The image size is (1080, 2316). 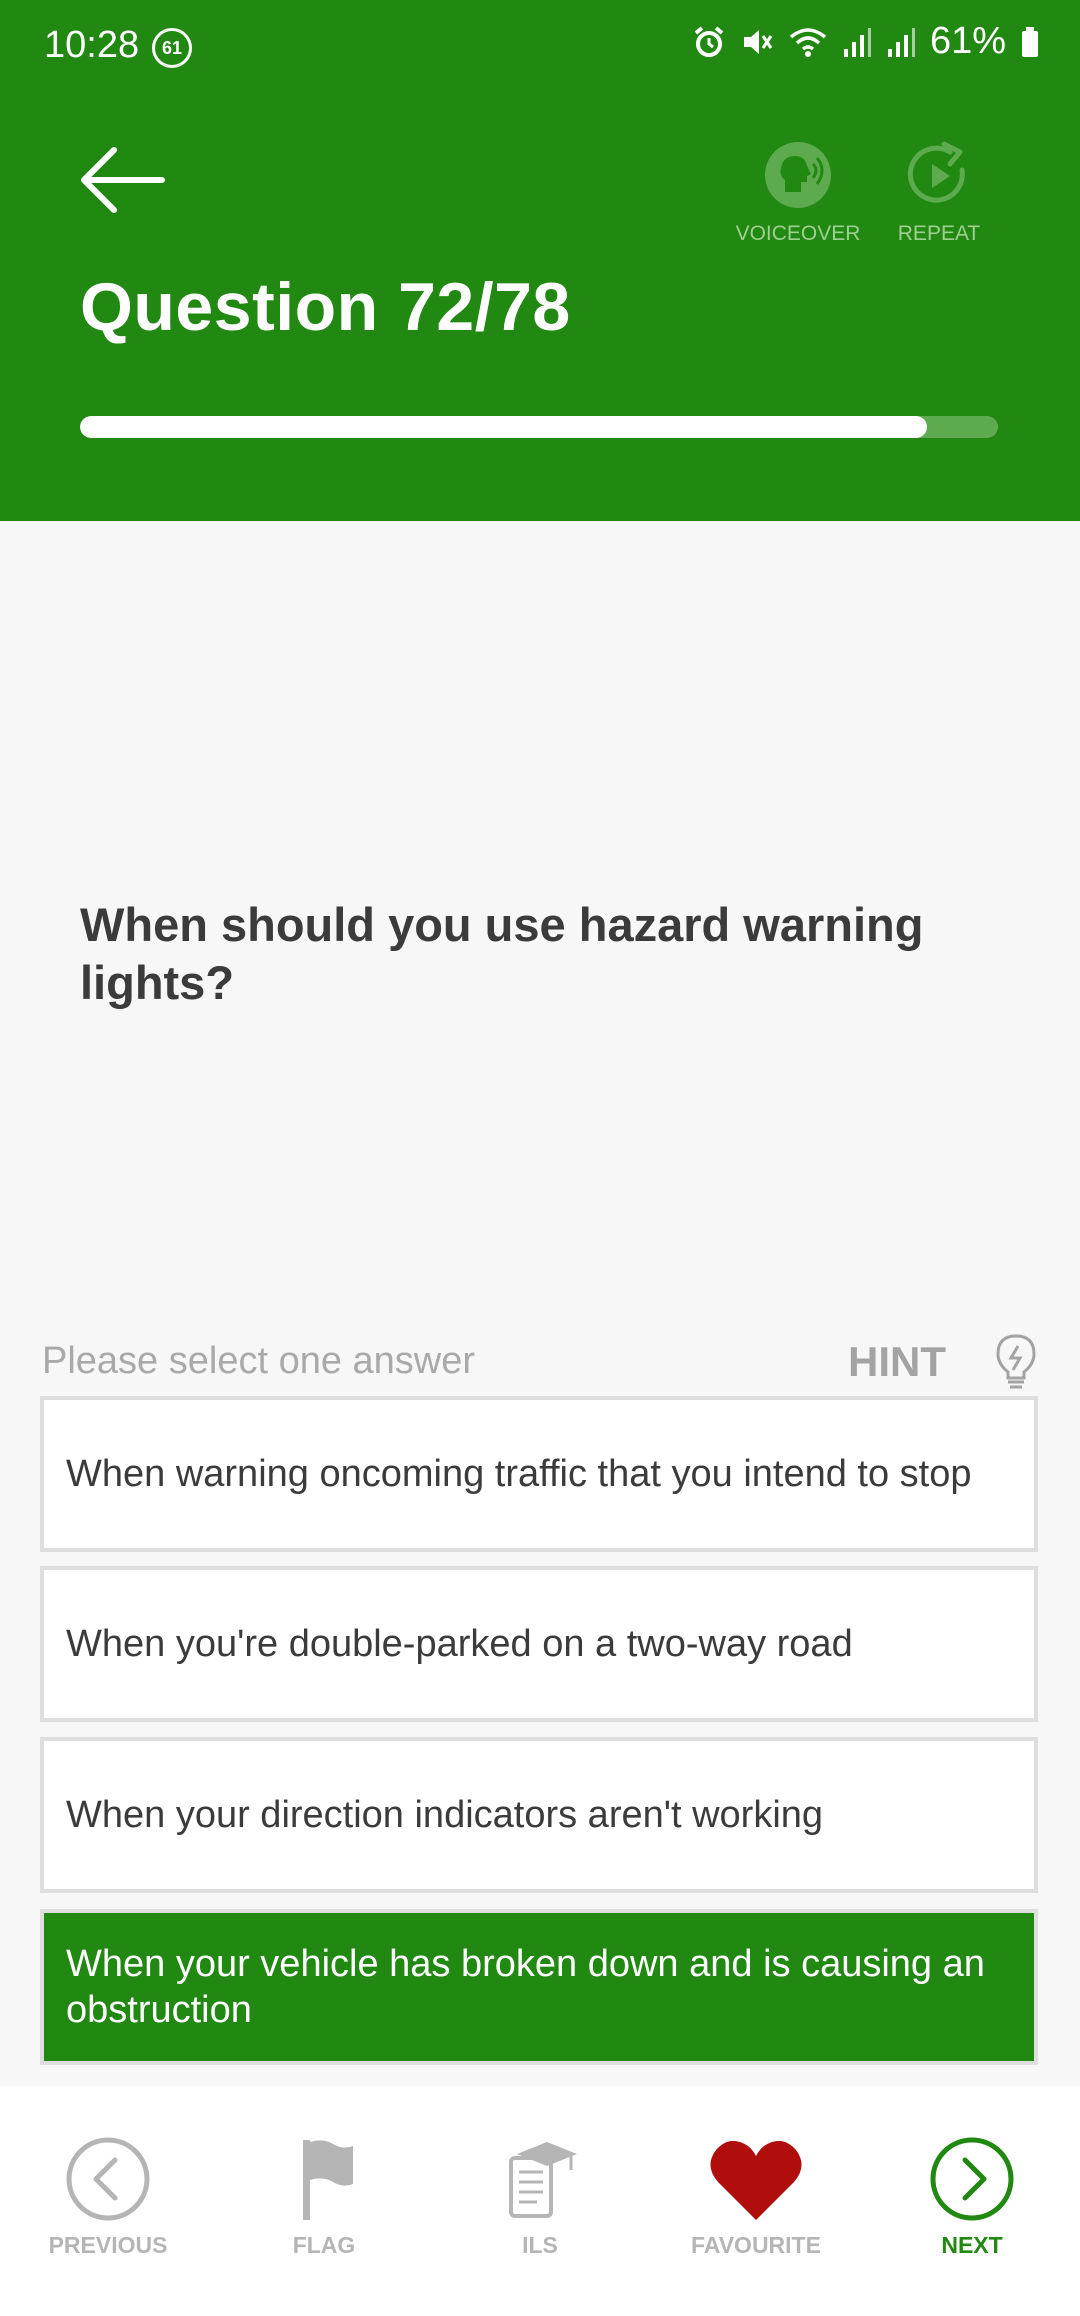 What do you see at coordinates (328, 2180) in the screenshot?
I see `flag-icon` at bounding box center [328, 2180].